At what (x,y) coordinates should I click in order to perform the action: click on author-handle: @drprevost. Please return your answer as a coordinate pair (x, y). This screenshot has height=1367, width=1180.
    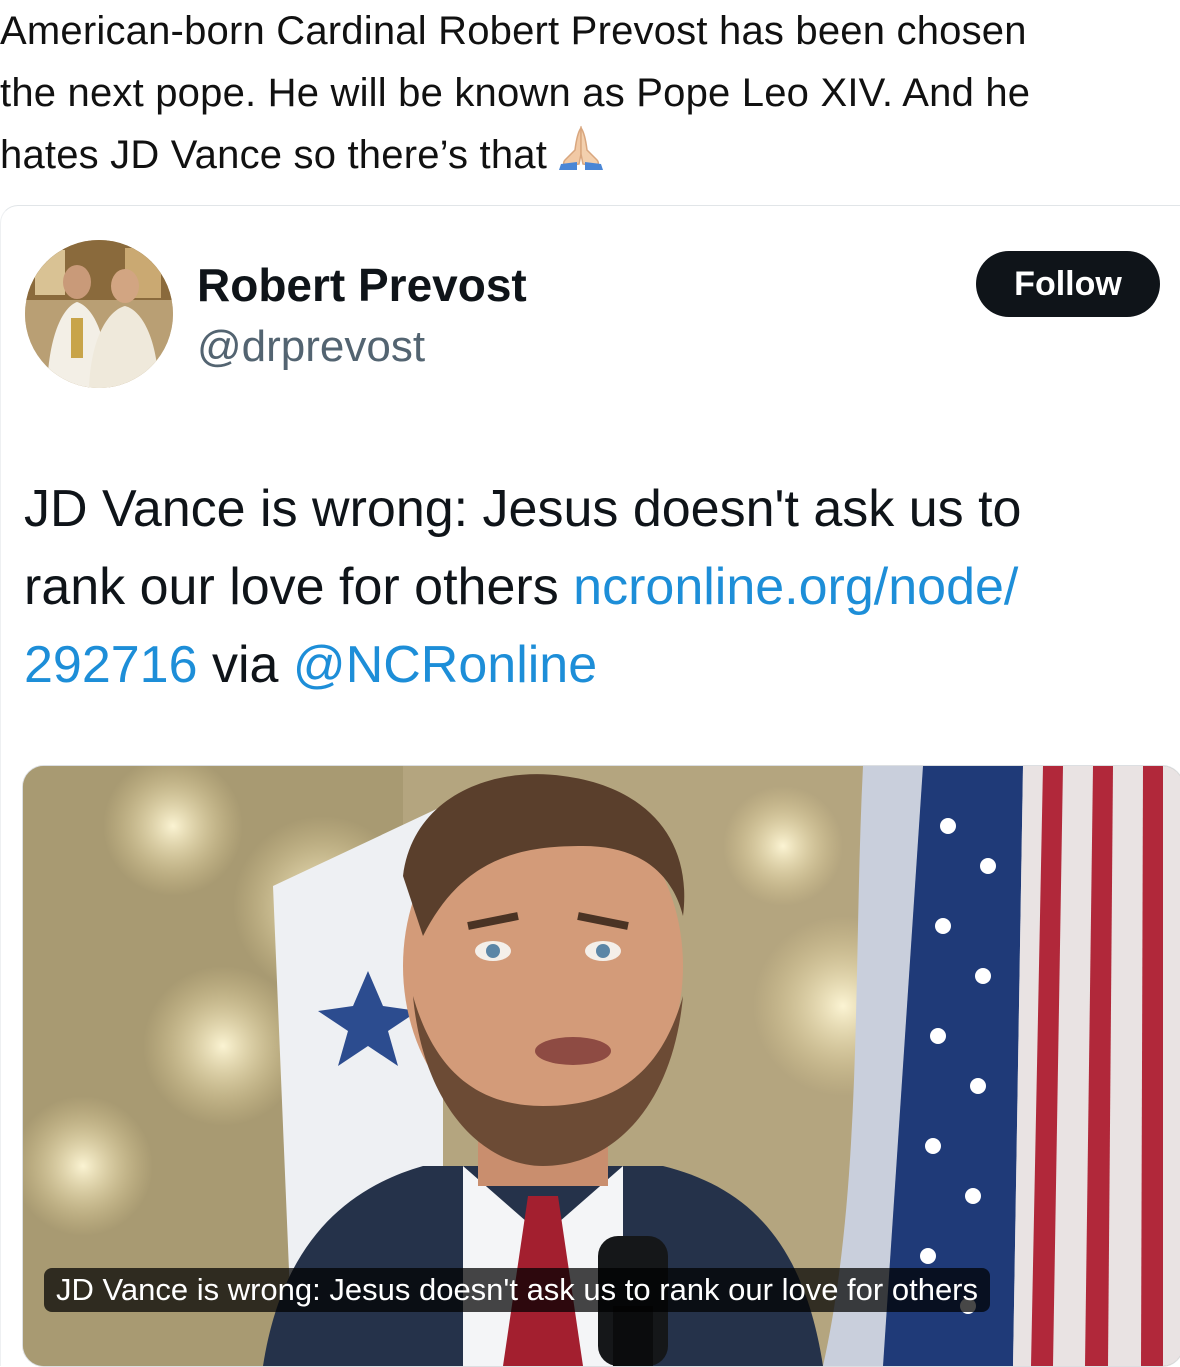
    Looking at the image, I should click on (311, 347).